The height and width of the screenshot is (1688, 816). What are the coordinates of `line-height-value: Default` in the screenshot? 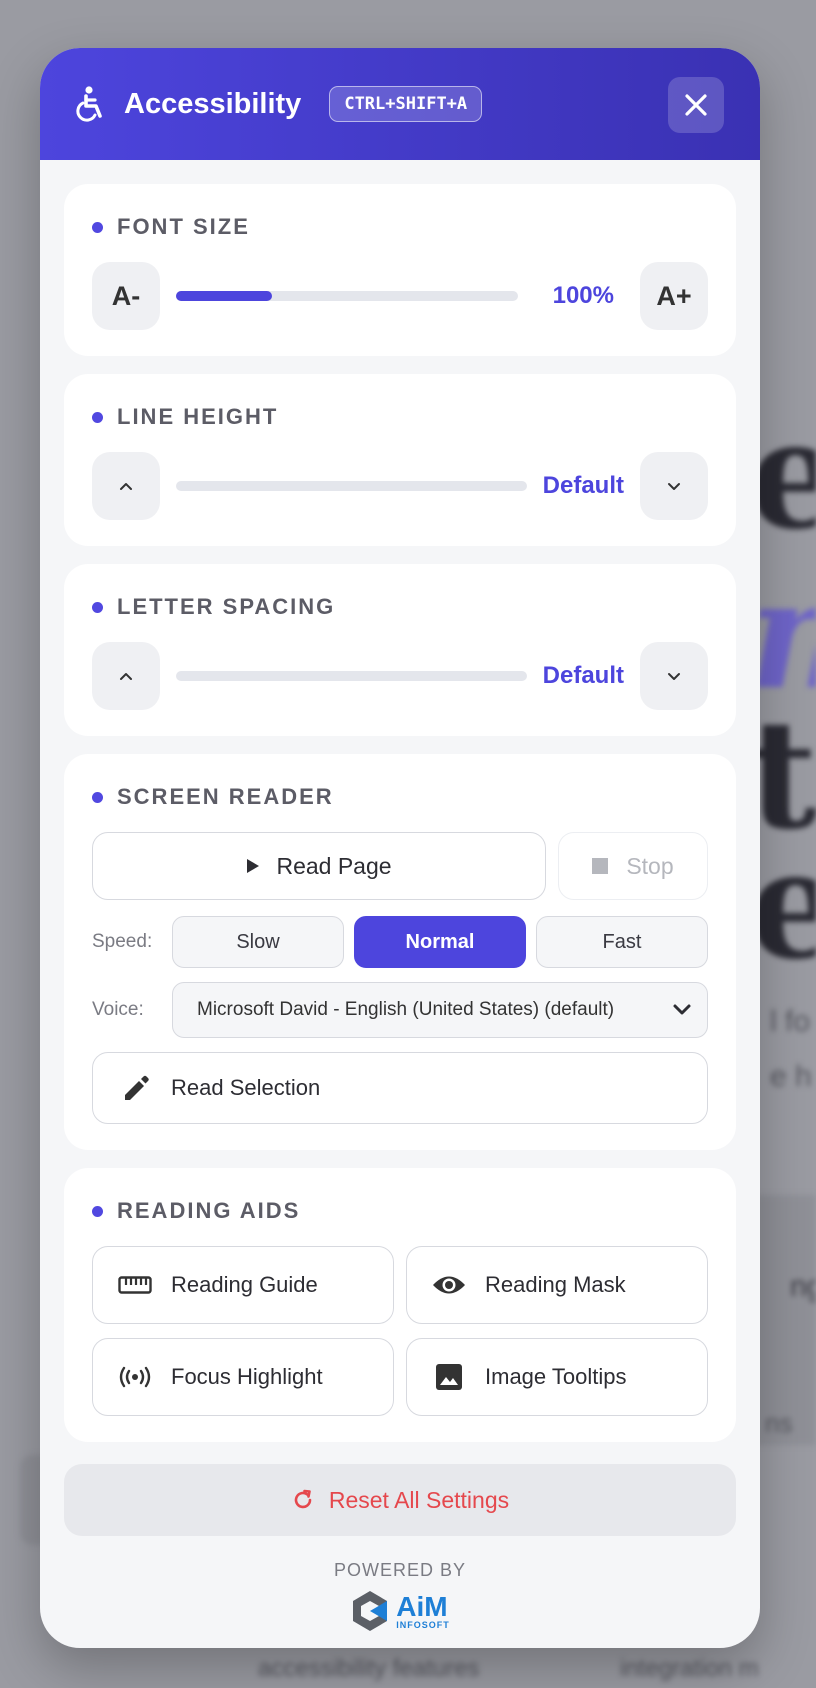 It's located at (583, 485).